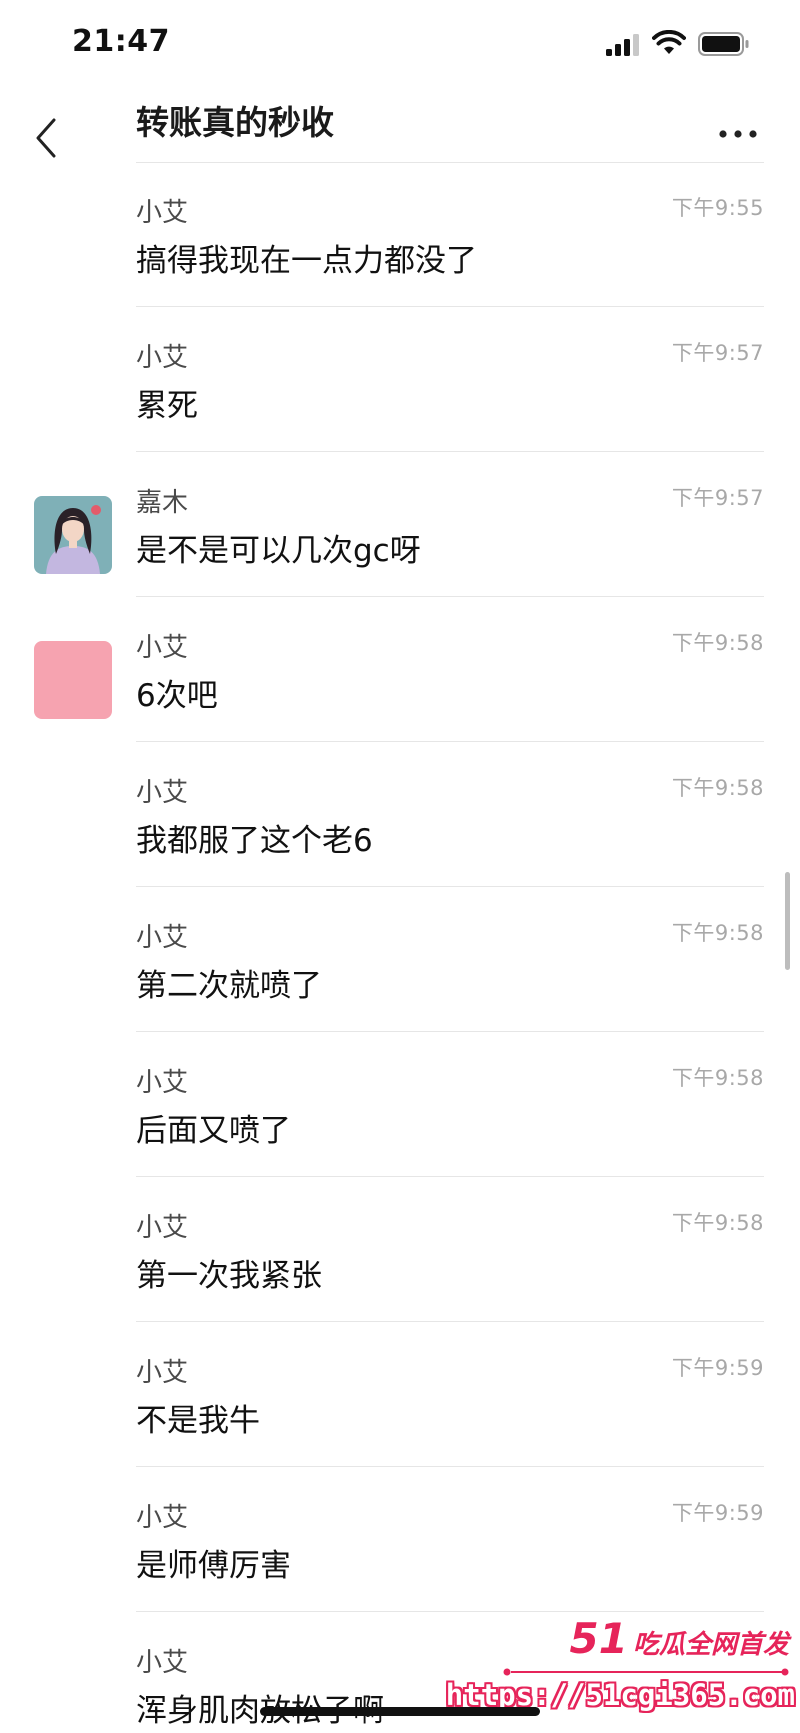 The width and height of the screenshot is (800, 1733). I want to click on more-dots-icon, so click(738, 134).